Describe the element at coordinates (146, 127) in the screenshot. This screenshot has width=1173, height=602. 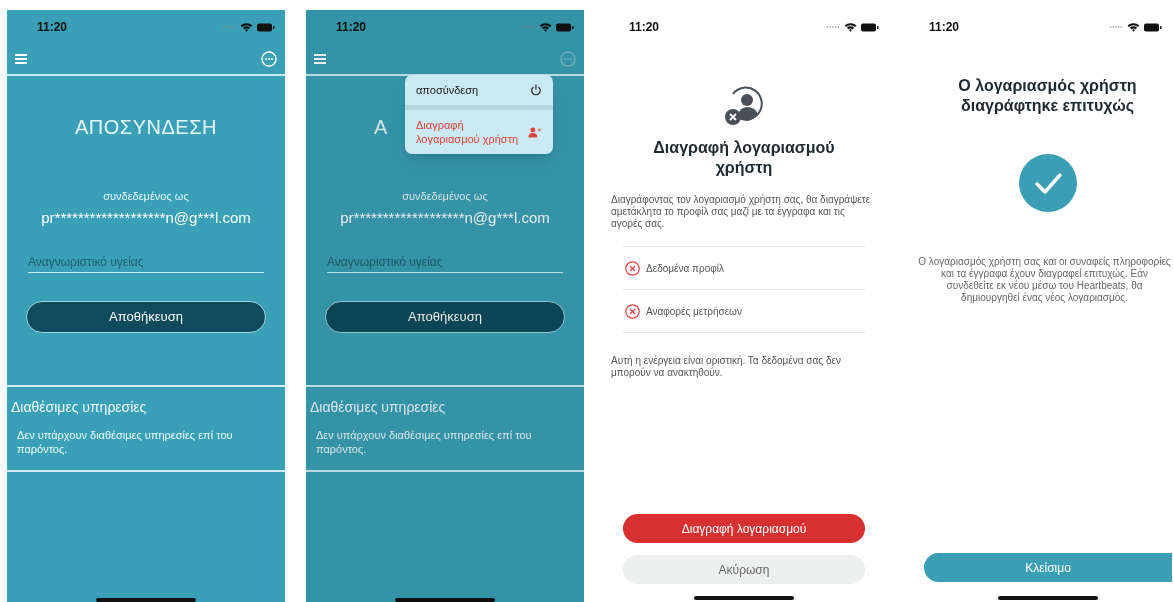
I see `page-title: ΑΠΟΣΥΝΔΕΣΗ` at that location.